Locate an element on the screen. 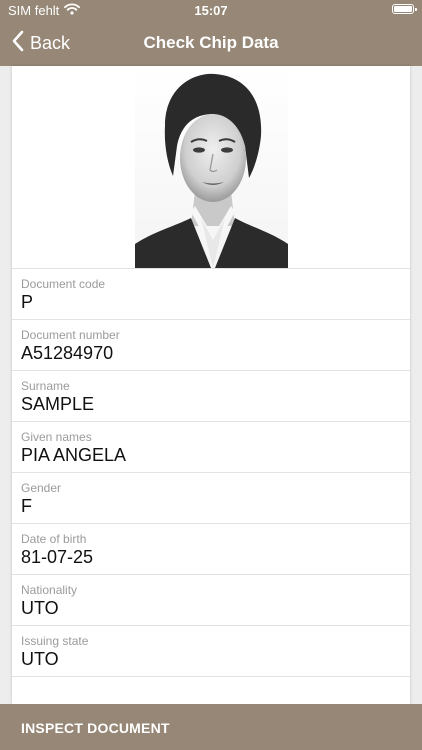 Image resolution: width=422 pixels, height=750 pixels. field-nationality: Nationality UTO is located at coordinates (211, 600).